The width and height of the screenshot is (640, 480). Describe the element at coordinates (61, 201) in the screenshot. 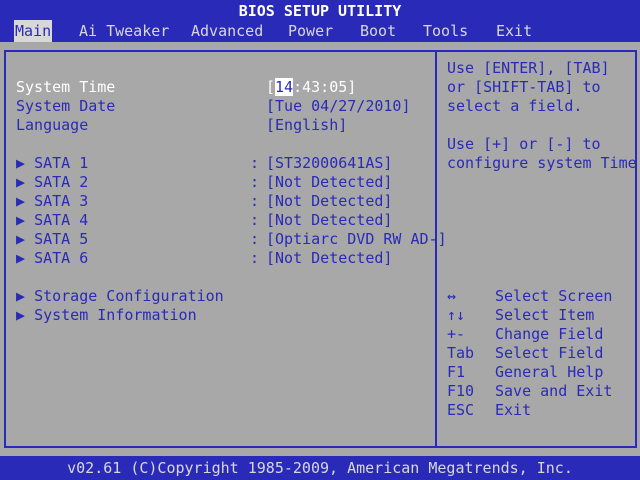

I see `sata-3-label: SATA 3` at that location.